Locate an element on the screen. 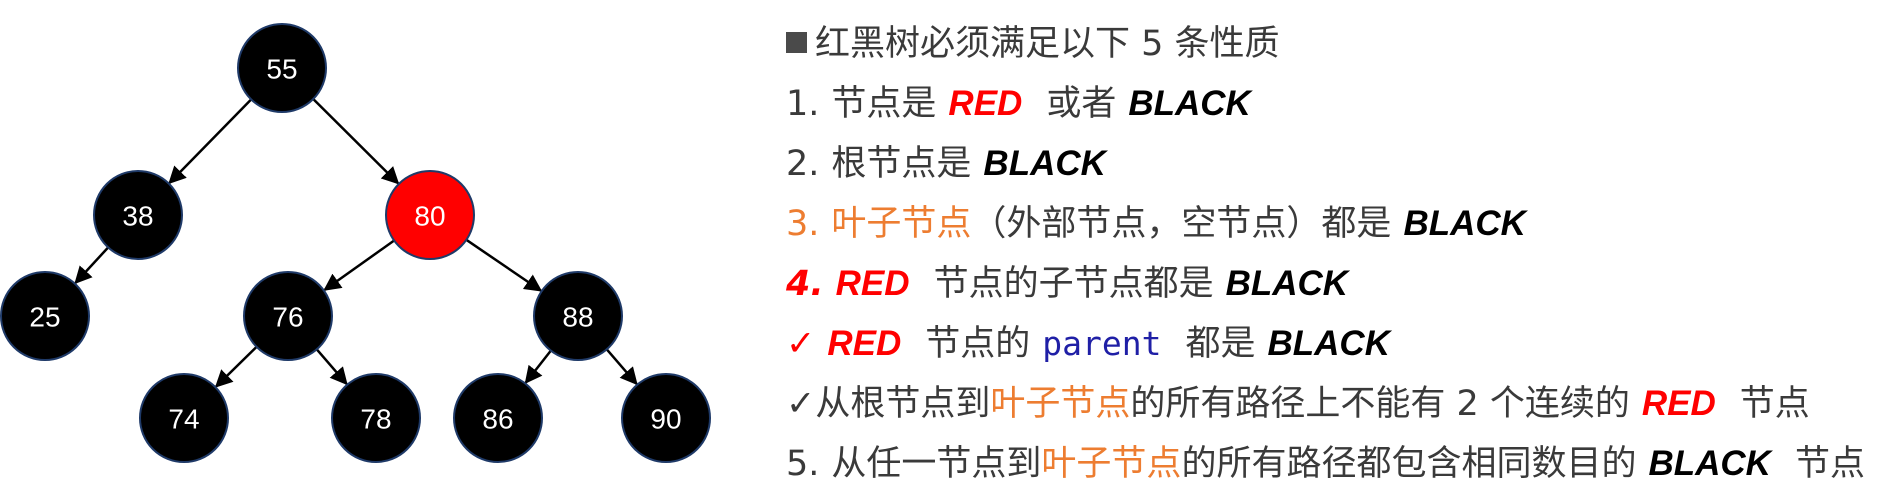 The width and height of the screenshot is (1903, 504). rule-text: 都是 is located at coordinates (1220, 344).